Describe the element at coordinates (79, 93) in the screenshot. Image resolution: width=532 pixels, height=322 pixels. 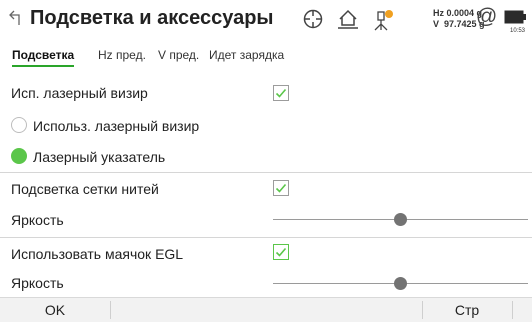
I see `use-laser-label: Исп. лазерный визир` at that location.